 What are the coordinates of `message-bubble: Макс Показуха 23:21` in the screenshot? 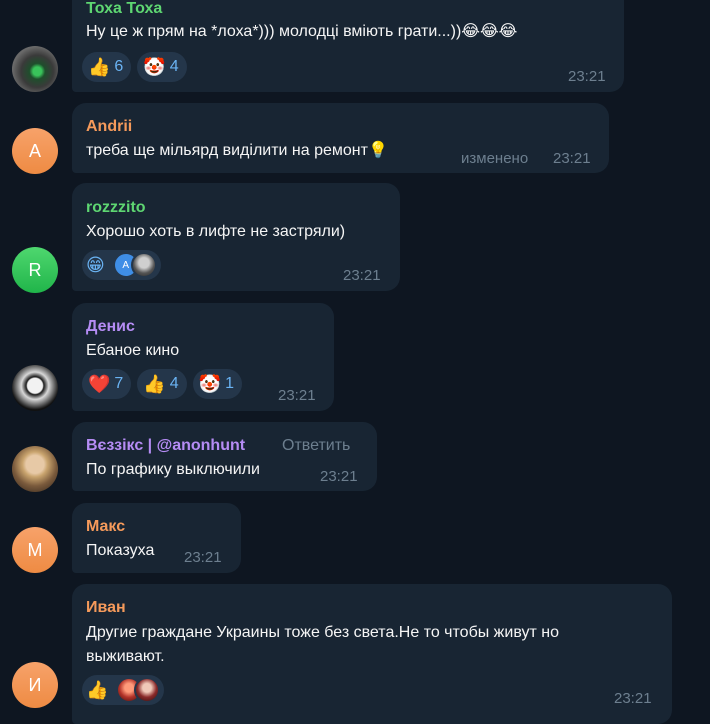 It's located at (156, 538).